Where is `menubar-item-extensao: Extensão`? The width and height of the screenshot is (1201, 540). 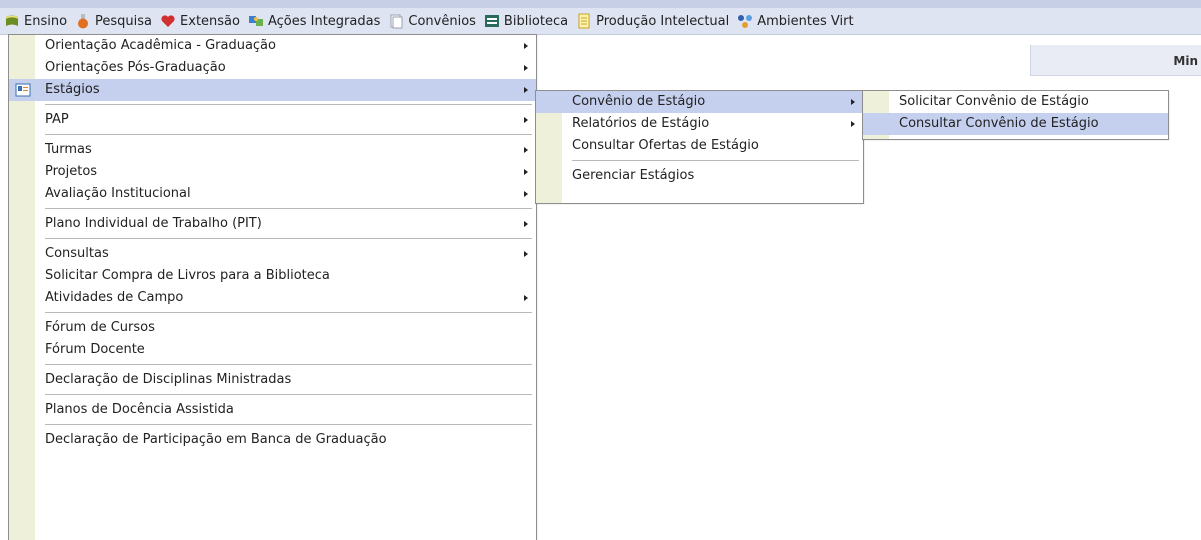 menubar-item-extensao: Extensão is located at coordinates (200, 21).